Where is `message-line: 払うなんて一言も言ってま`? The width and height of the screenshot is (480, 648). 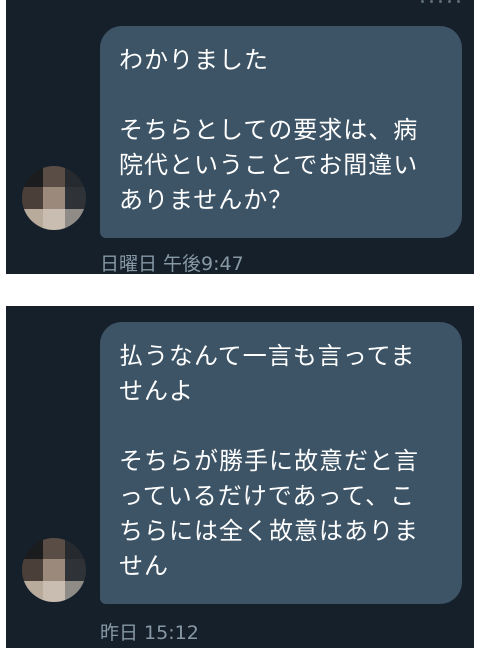
message-line: 払うなんて一言も言ってま is located at coordinates (267, 356).